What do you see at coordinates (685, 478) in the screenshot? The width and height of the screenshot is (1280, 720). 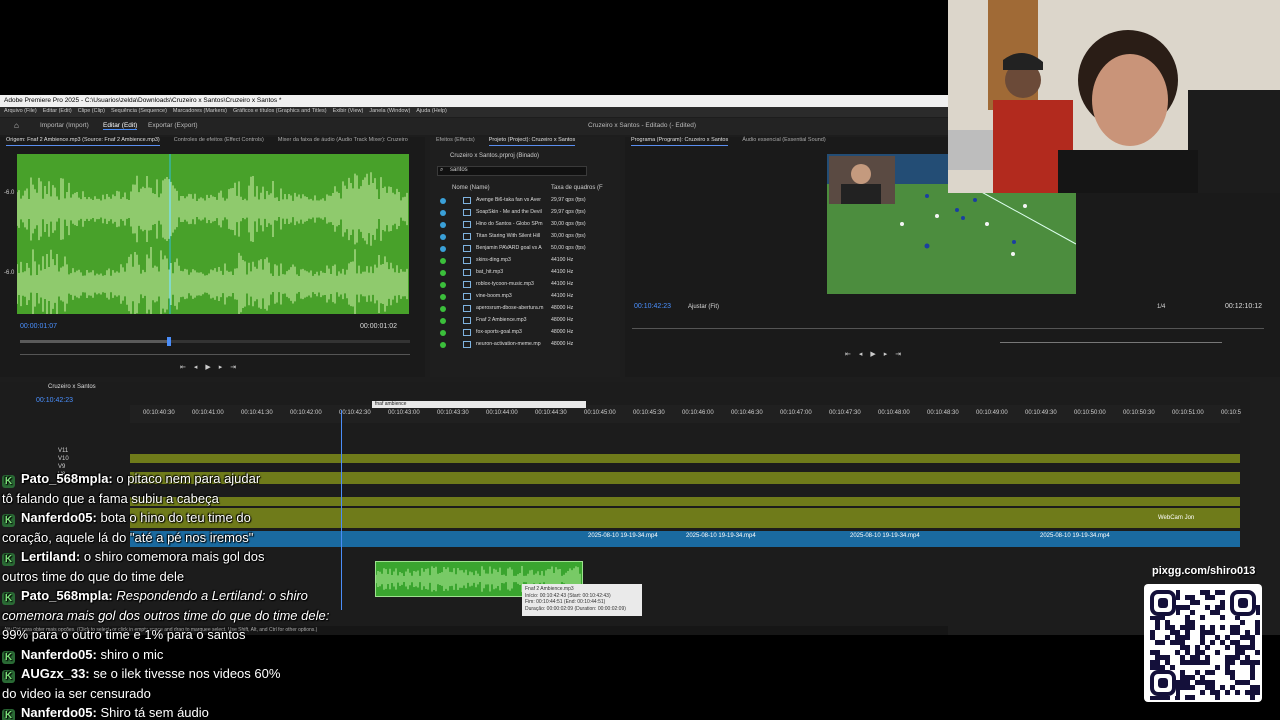 I see `video-clip-track-v10` at bounding box center [685, 478].